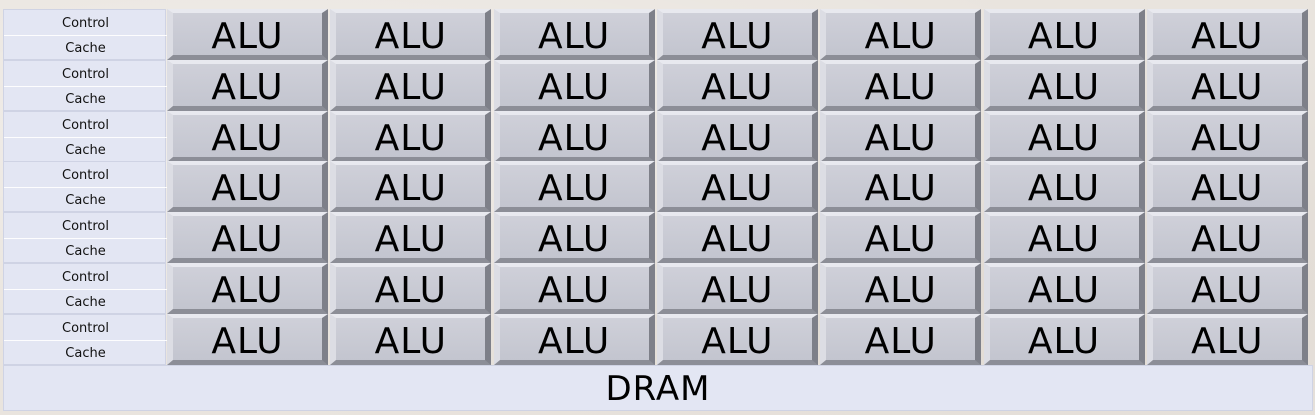 This screenshot has height=415, width=1315. I want to click on dram-block: DRAM, so click(658, 388).